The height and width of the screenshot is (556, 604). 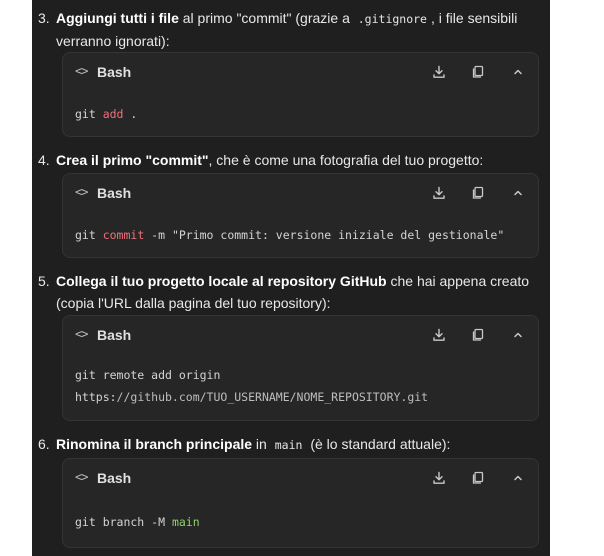 What do you see at coordinates (148, 375) in the screenshot?
I see `code-line: git remote add origin` at bounding box center [148, 375].